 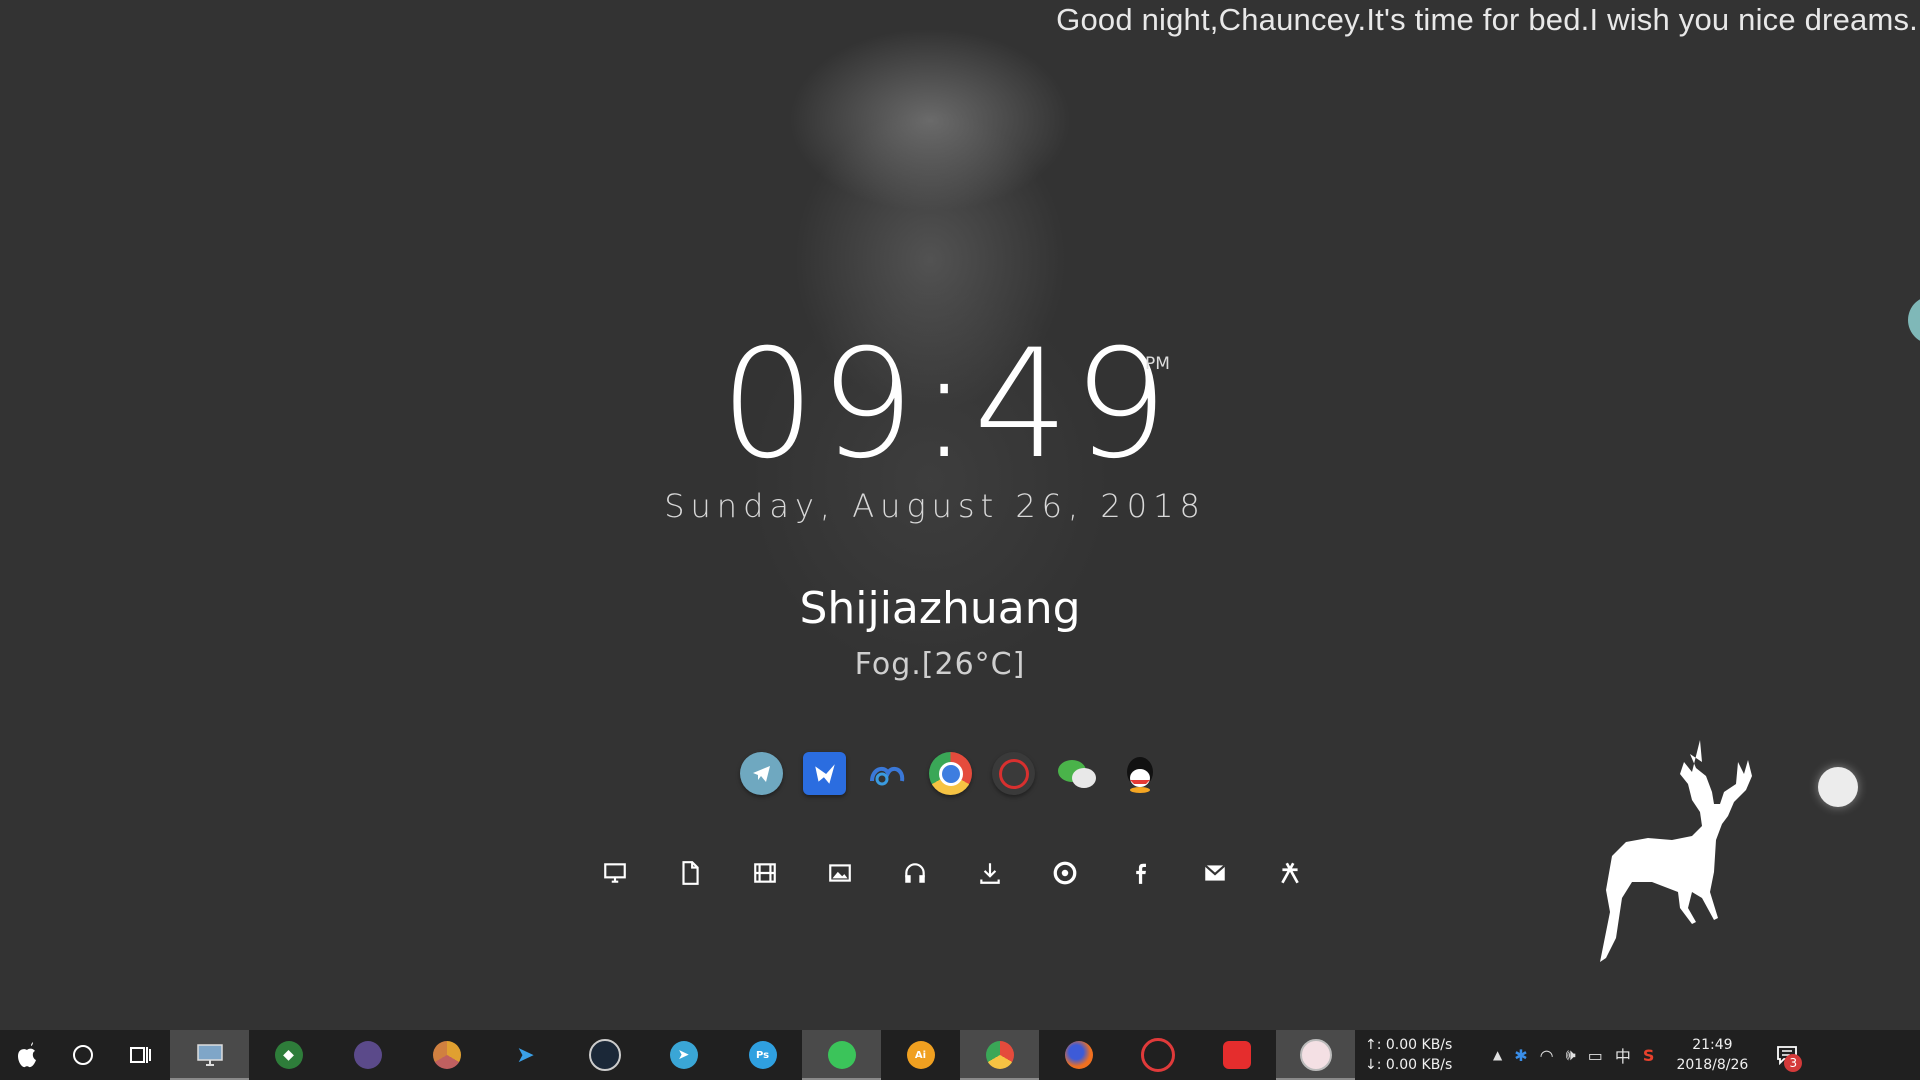 I want to click on download-icon, so click(x=990, y=873).